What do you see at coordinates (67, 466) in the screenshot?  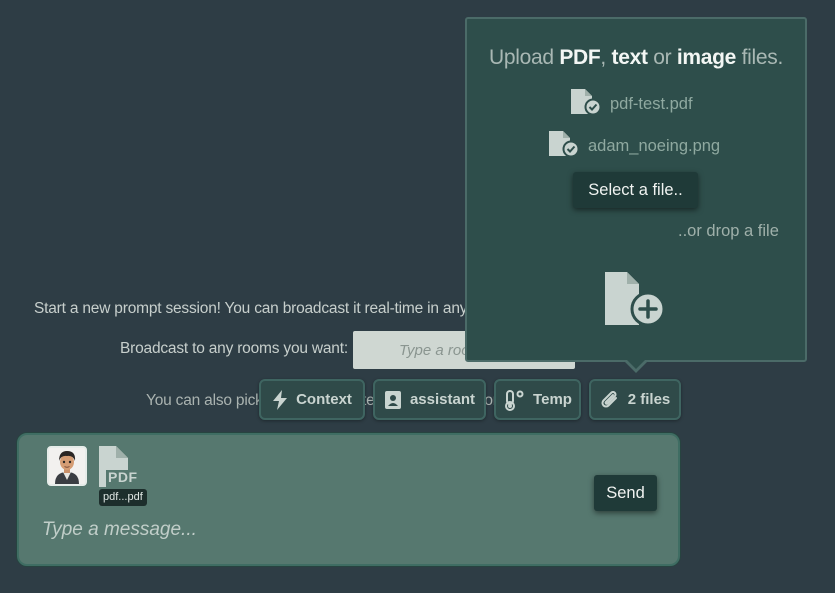 I see `avatar` at bounding box center [67, 466].